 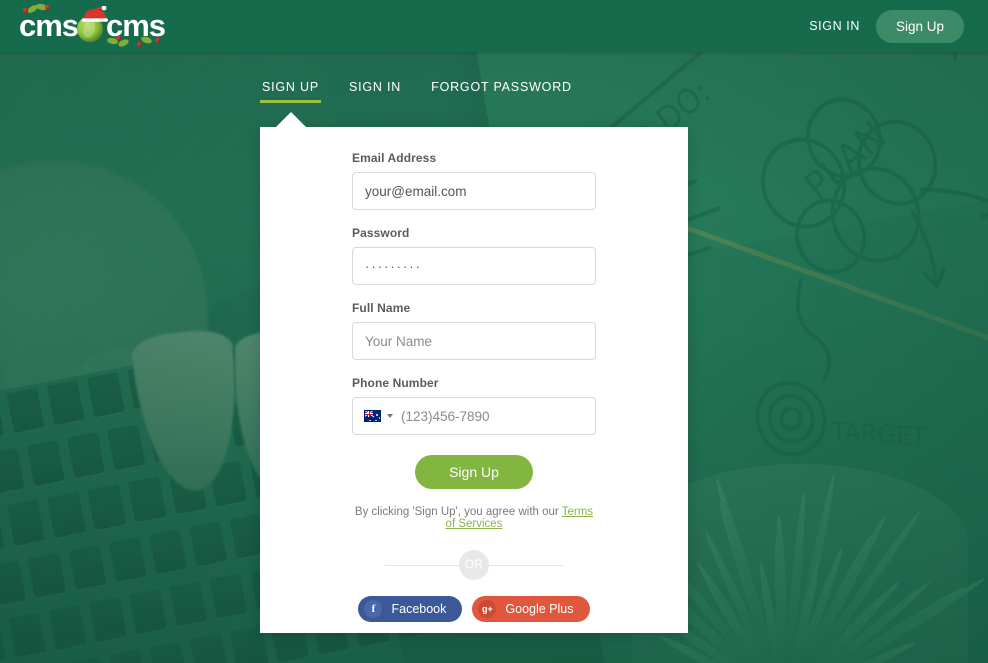 What do you see at coordinates (372, 416) in the screenshot?
I see `australia-flag-icon` at bounding box center [372, 416].